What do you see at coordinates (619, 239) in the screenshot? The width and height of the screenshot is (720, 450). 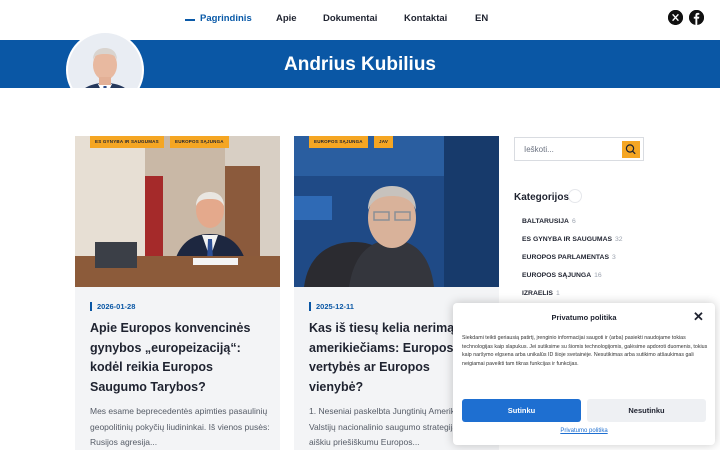 I see `category-count: 32` at bounding box center [619, 239].